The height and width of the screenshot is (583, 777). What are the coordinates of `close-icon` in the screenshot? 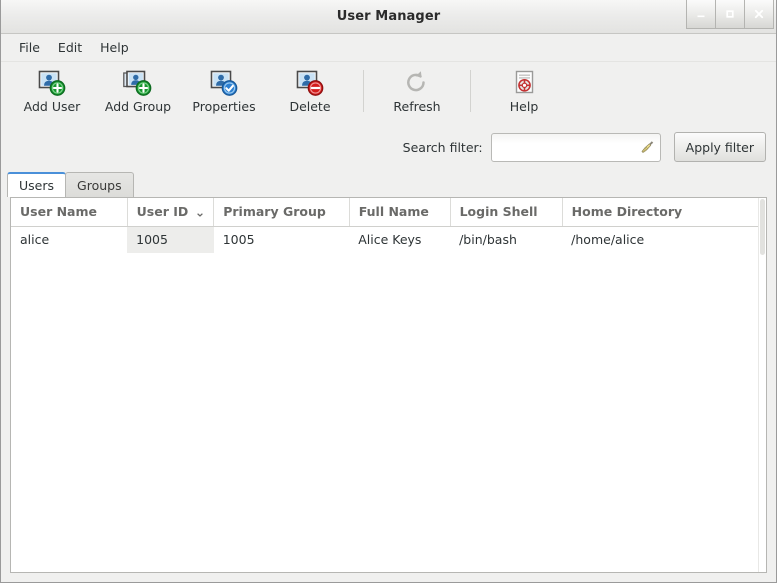 It's located at (759, 14).